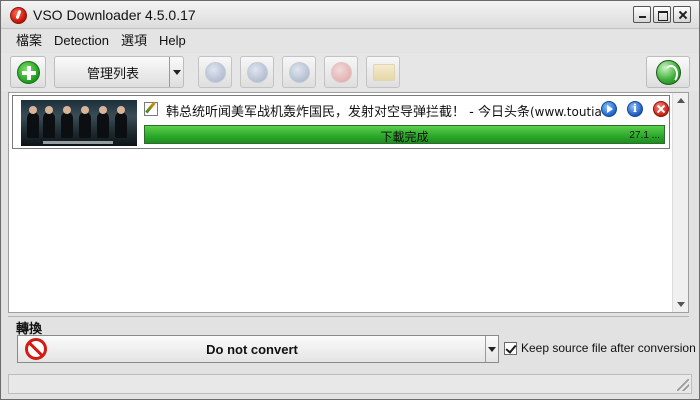  I want to click on vertical-scrollbar, so click(680, 202).